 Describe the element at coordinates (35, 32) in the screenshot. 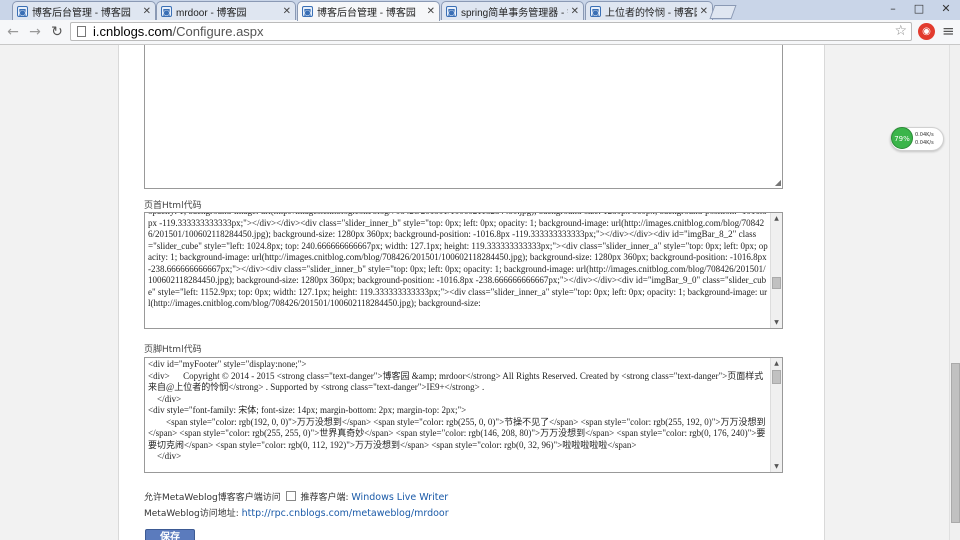

I see `forward-arrow-icon: →` at that location.